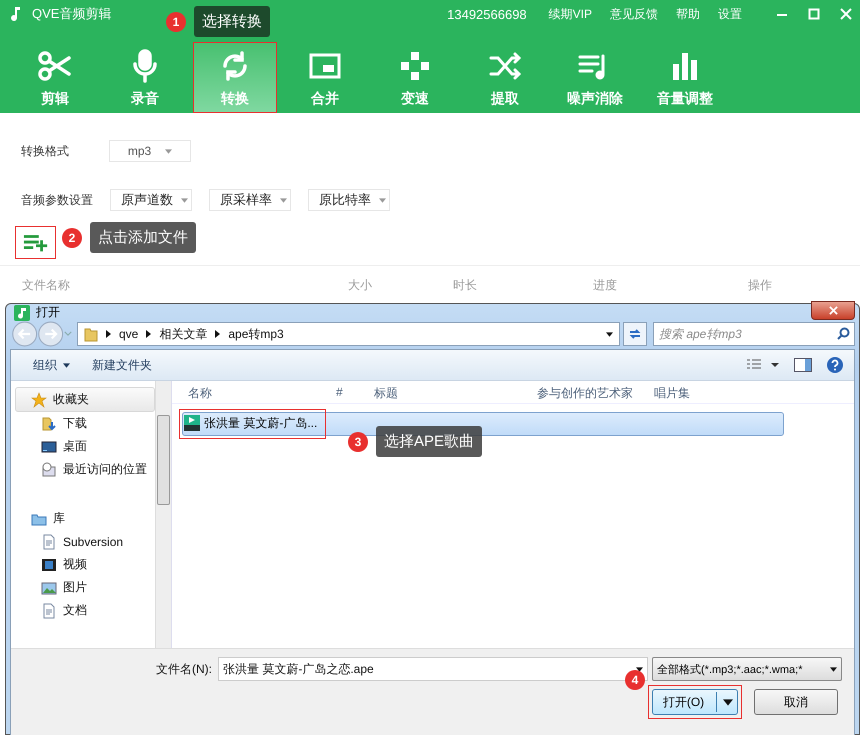  What do you see at coordinates (754, 334) in the screenshot?
I see `search-field: 搜索 ape转mp3` at bounding box center [754, 334].